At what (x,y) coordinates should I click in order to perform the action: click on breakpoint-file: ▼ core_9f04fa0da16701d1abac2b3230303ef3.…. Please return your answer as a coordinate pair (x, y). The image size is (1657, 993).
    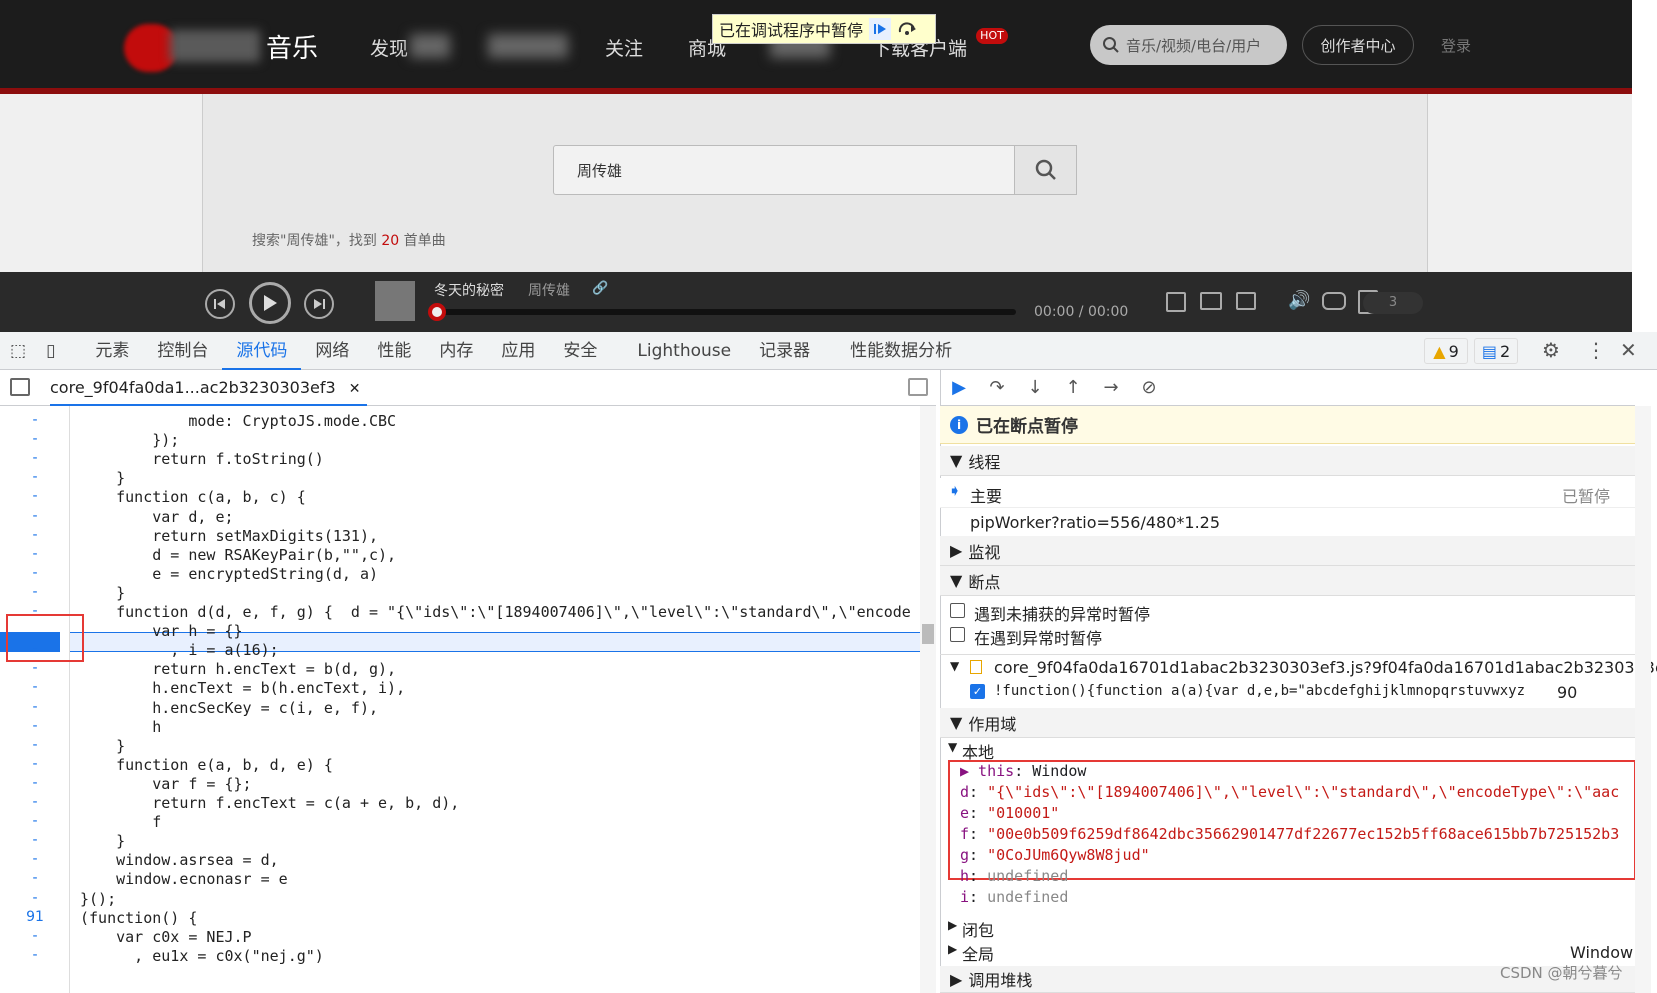
    Looking at the image, I should click on (1298, 667).